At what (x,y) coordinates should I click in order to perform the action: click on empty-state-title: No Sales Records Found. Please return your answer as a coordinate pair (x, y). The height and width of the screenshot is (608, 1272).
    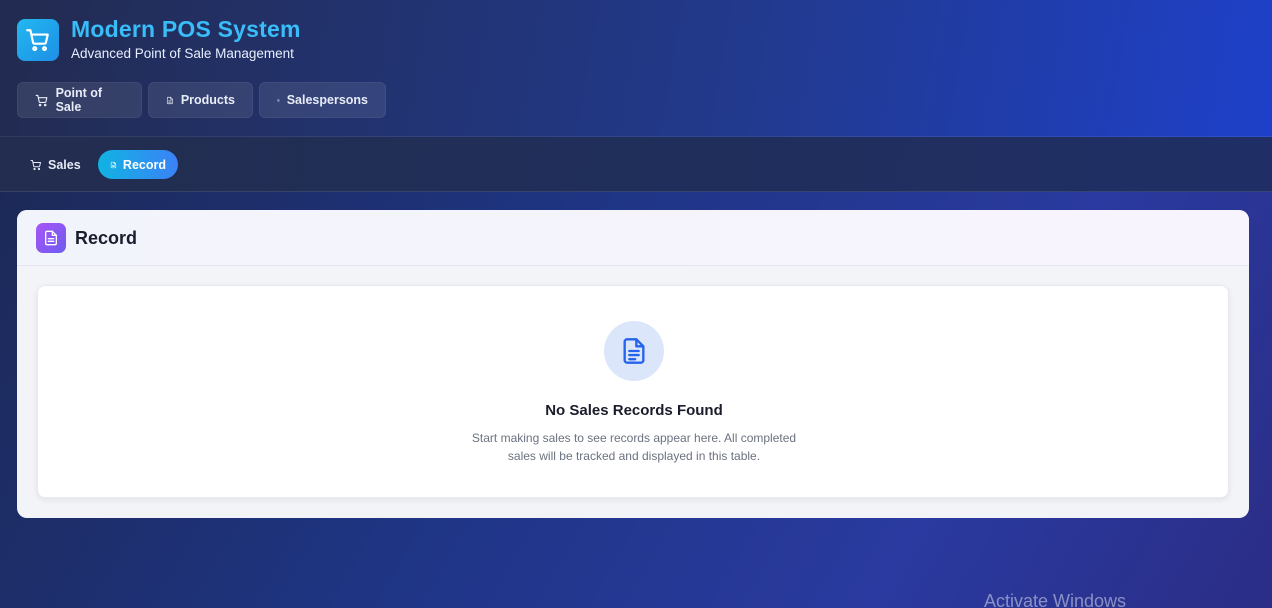
    Looking at the image, I should click on (634, 410).